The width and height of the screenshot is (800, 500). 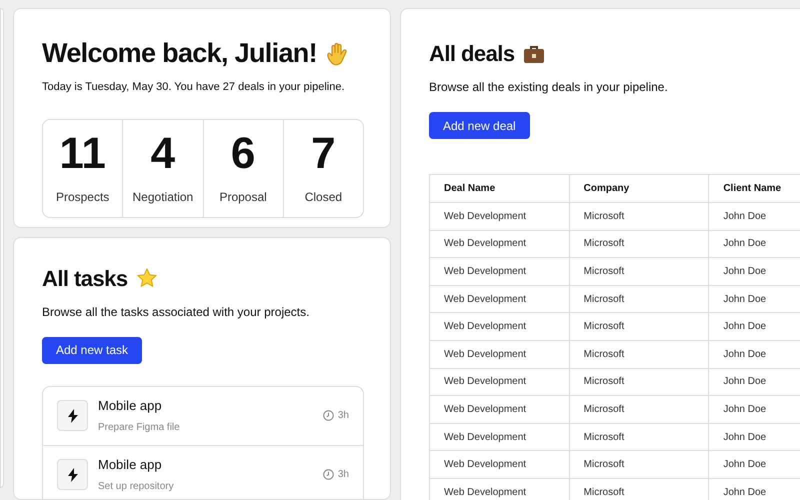 I want to click on column-header: Client Name, so click(x=754, y=188).